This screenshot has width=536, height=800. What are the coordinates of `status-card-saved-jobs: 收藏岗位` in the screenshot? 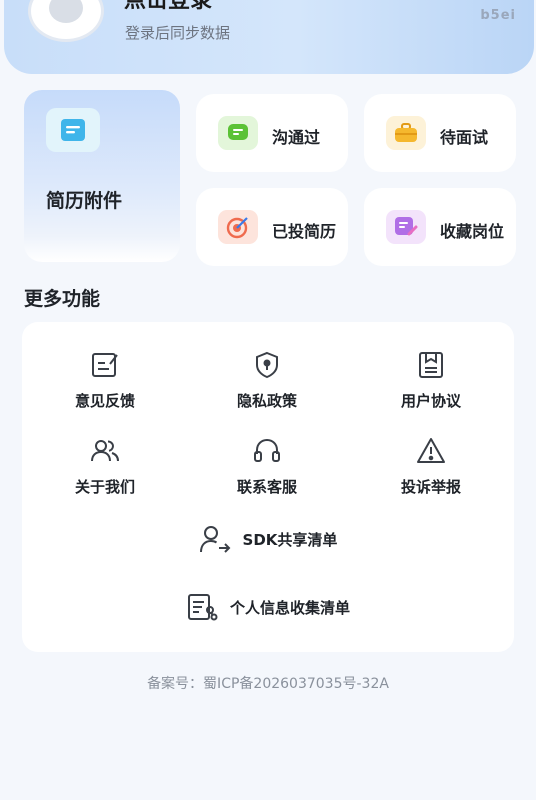 It's located at (440, 227).